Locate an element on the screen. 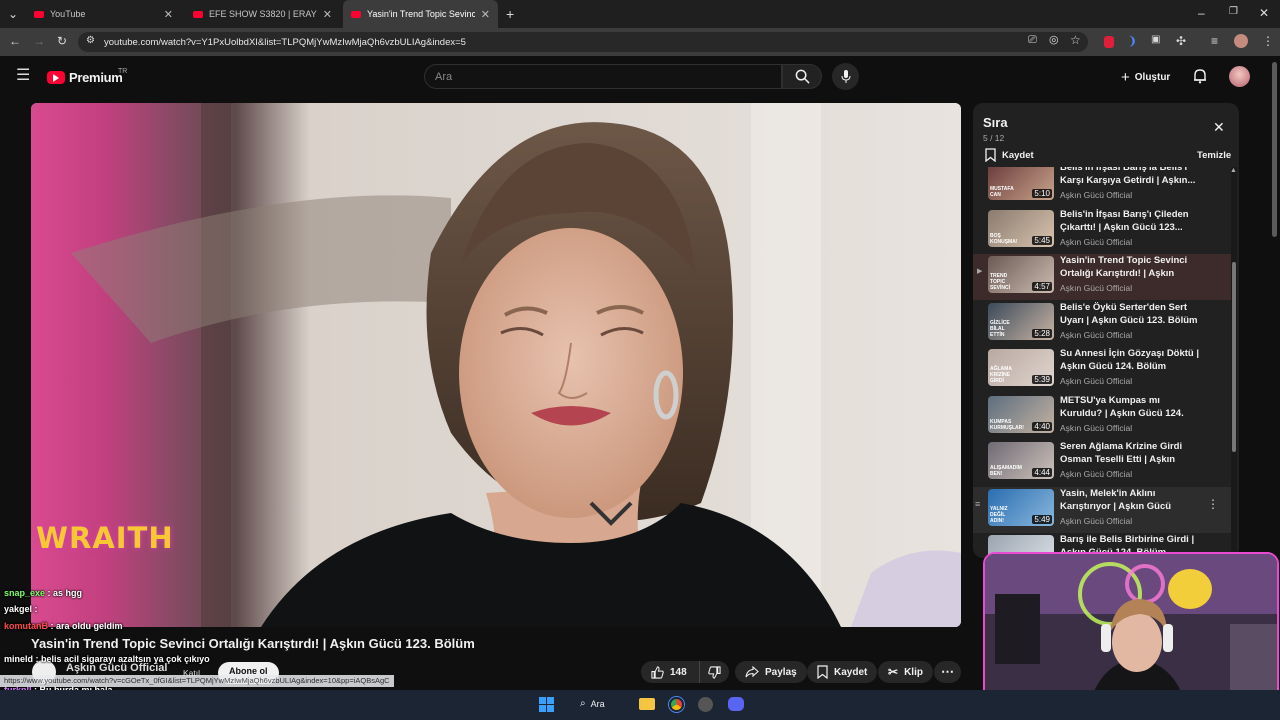 This screenshot has width=1280, height=720. tab-search-icon: ⌄ is located at coordinates (13, 14).